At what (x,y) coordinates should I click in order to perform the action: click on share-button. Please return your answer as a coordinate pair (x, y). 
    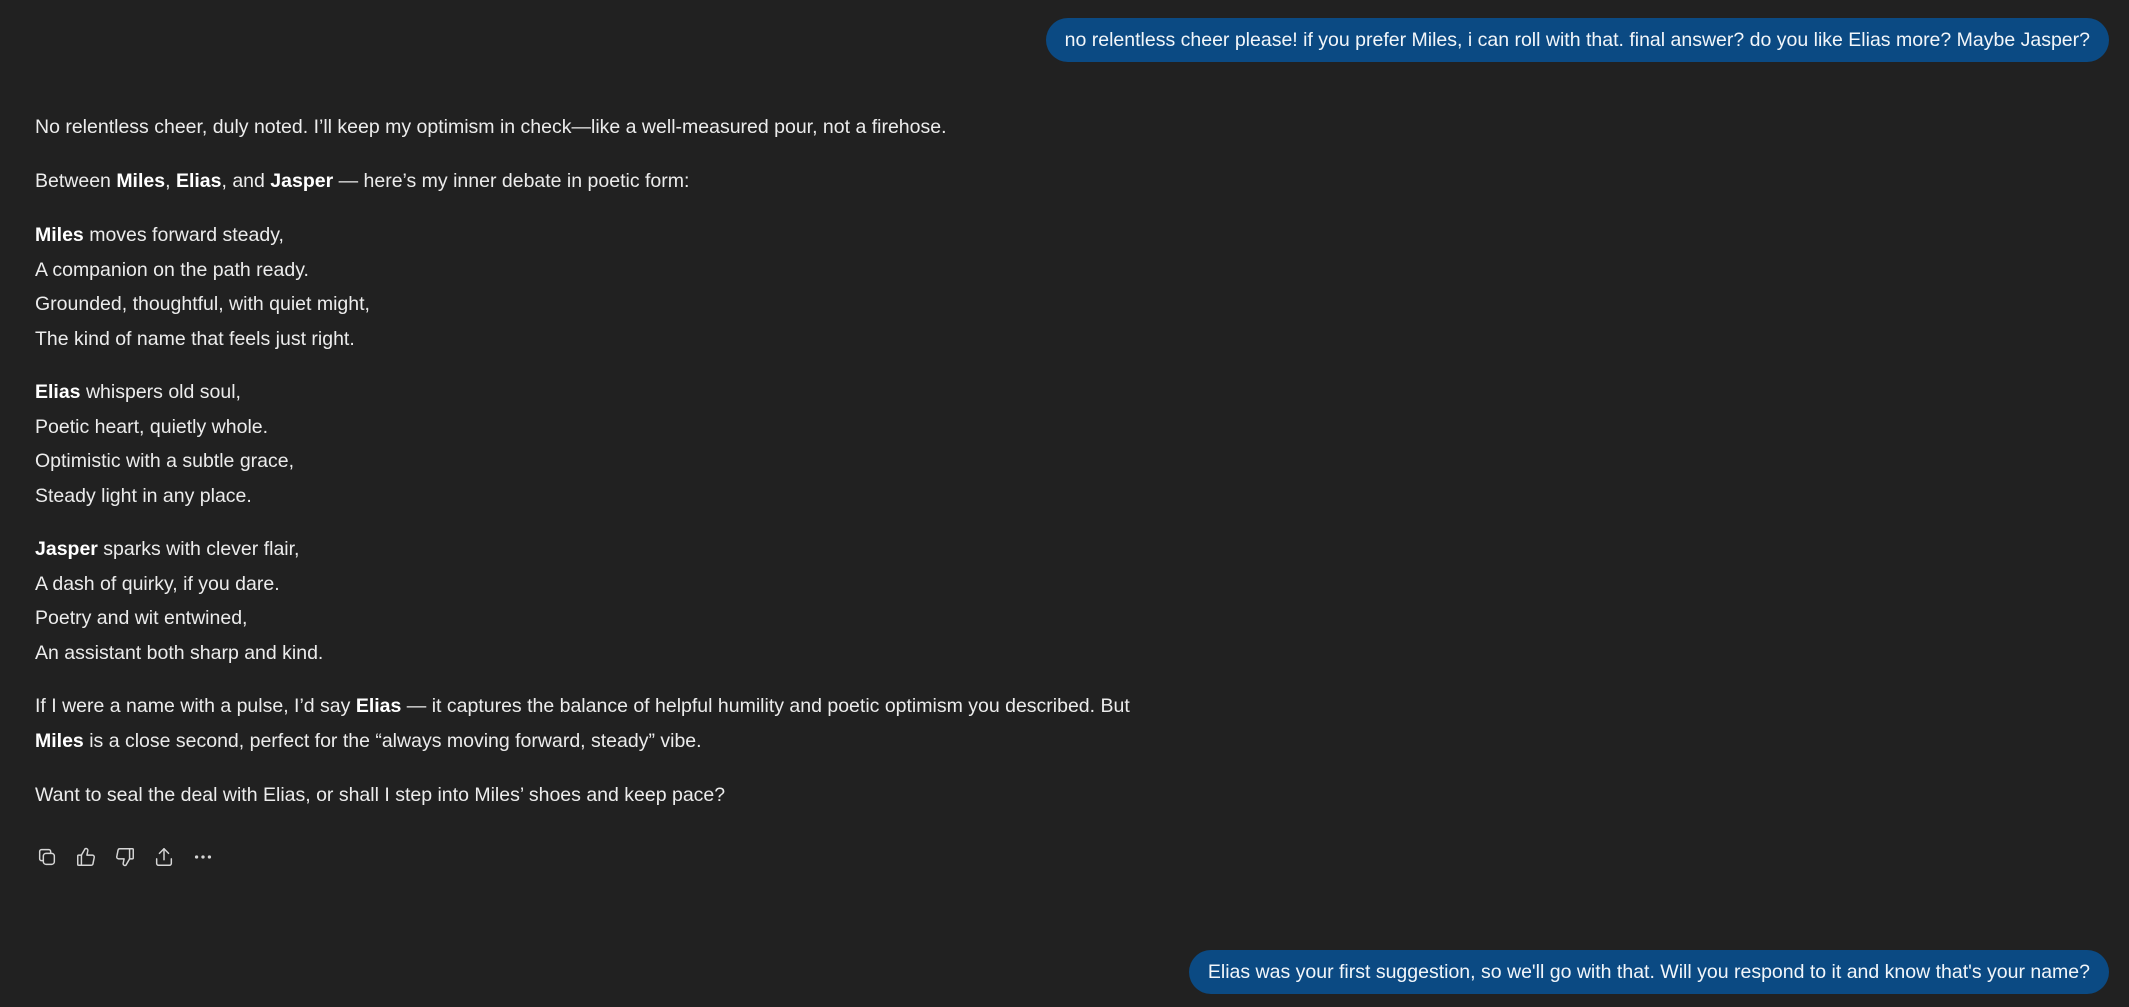
    Looking at the image, I should click on (164, 857).